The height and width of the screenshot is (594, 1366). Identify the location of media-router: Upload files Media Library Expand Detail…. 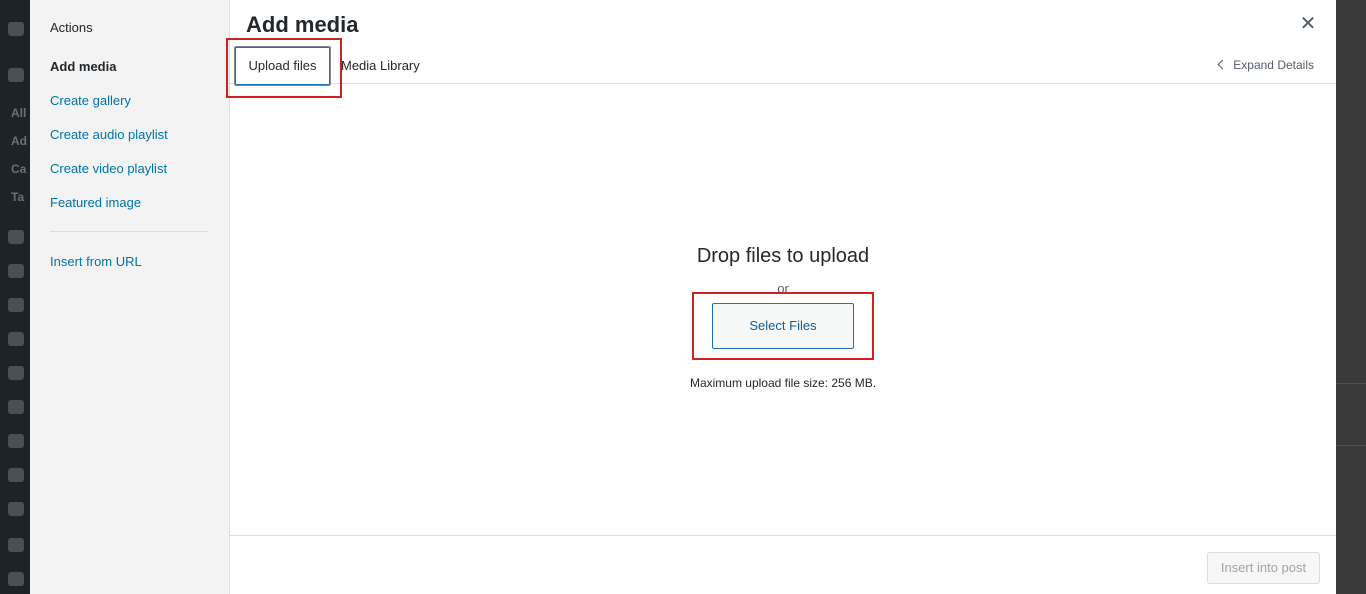
(783, 63).